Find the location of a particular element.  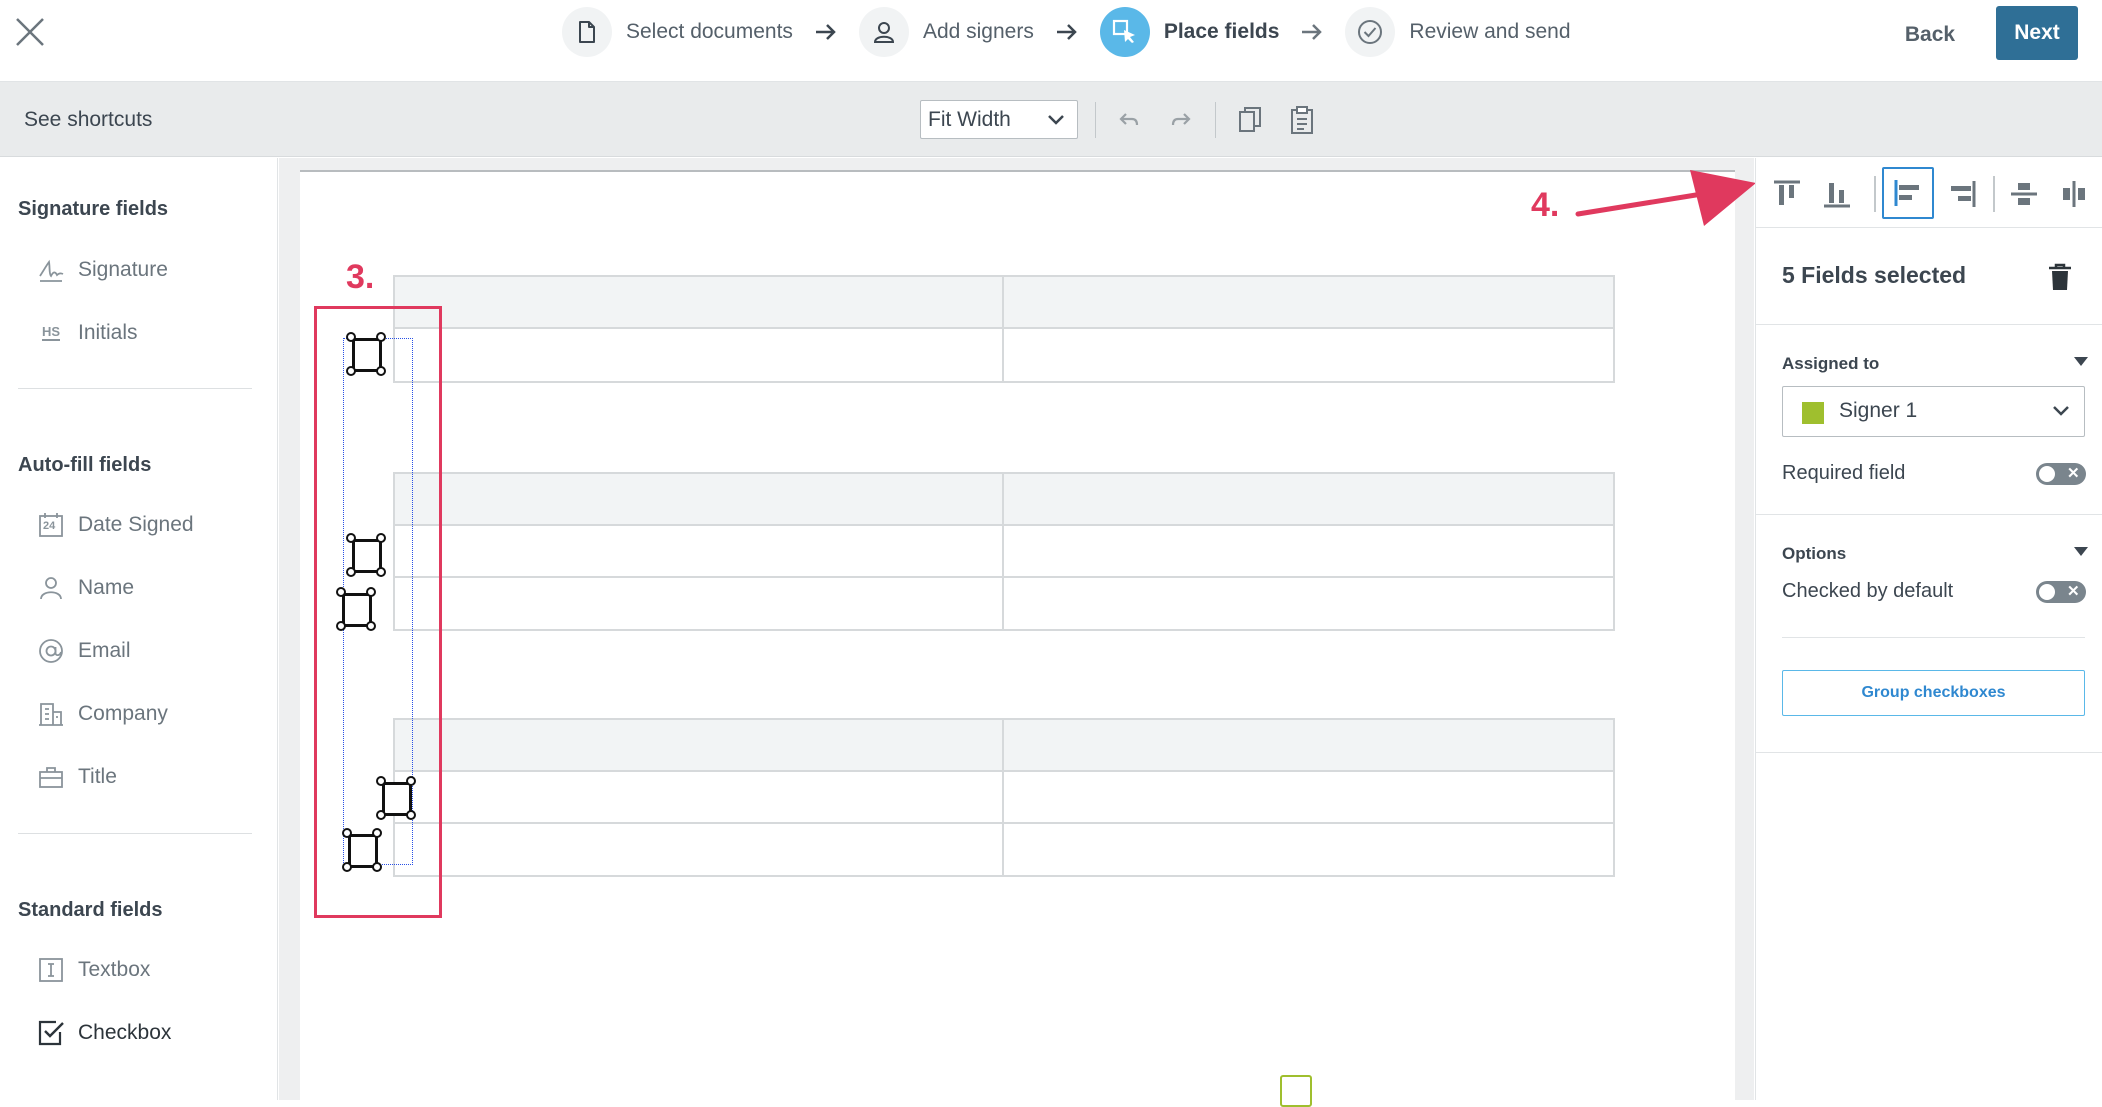

field-label: Initials is located at coordinates (108, 332).